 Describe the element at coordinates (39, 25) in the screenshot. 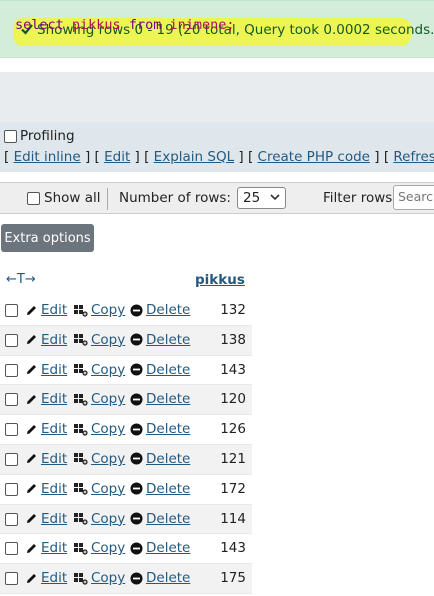

I see `sql-keyword-select: select` at that location.